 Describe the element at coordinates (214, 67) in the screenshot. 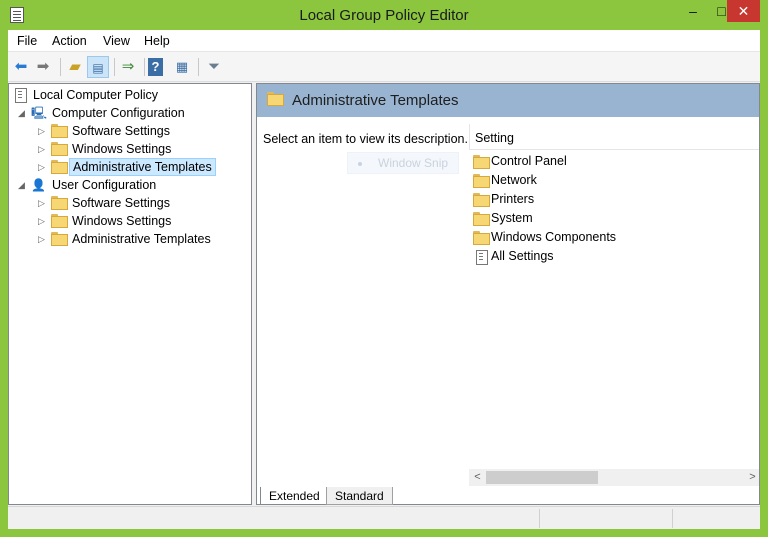

I see `filter-icon: ⏷` at that location.